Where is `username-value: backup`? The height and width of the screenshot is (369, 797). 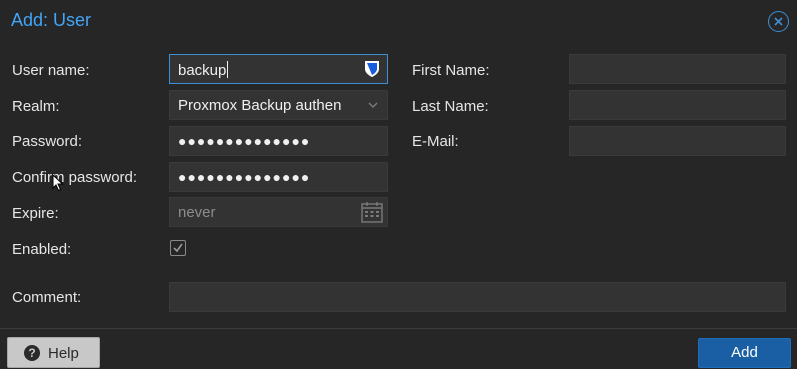
username-value: backup is located at coordinates (203, 70).